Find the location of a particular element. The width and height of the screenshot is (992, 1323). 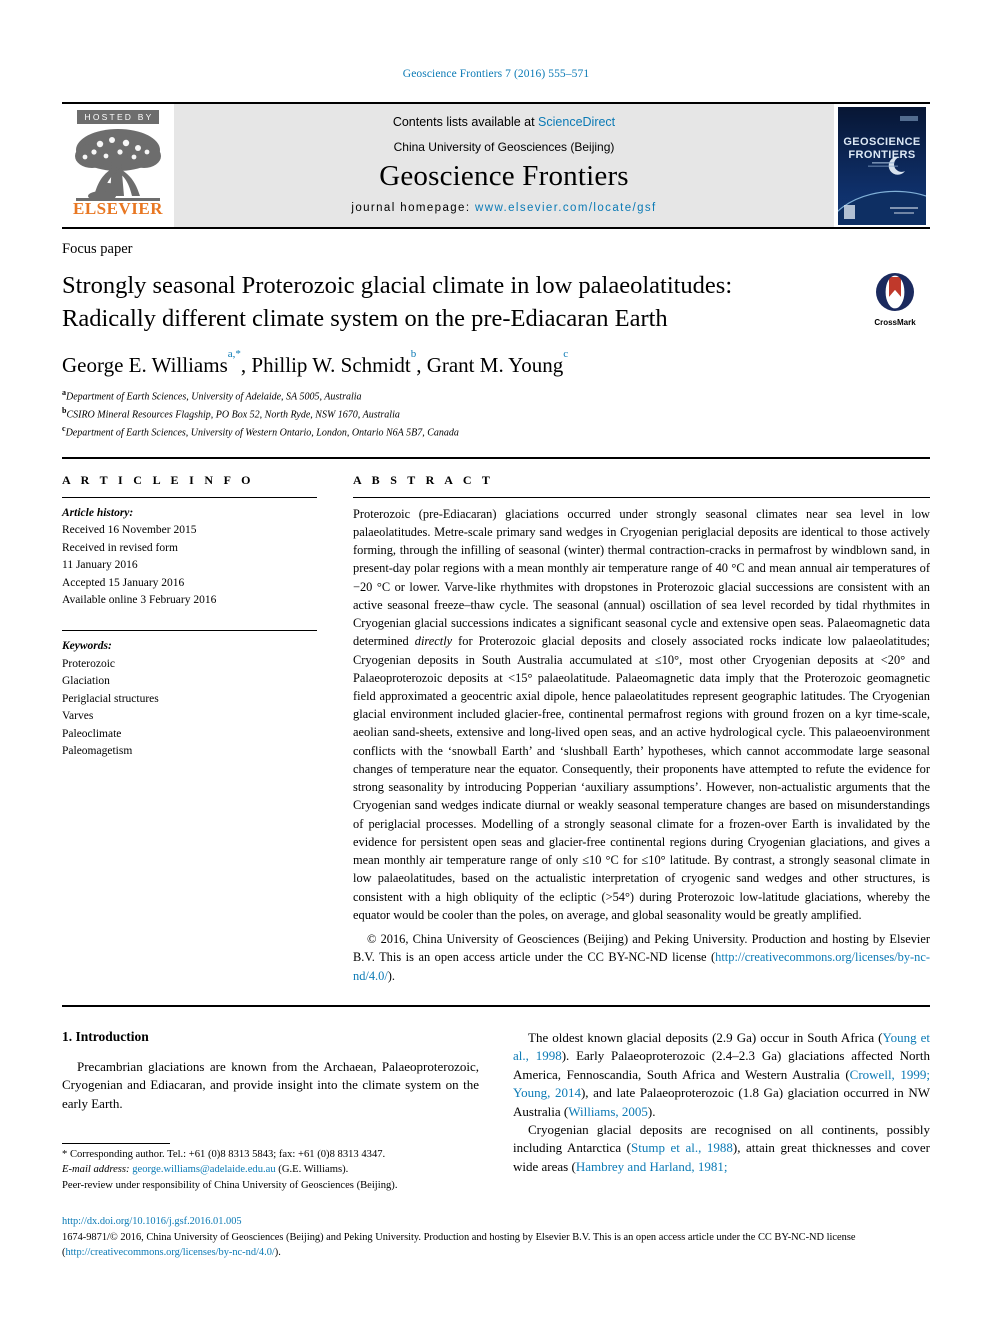

keyword-4: Paleoclimate is located at coordinates (92, 733).